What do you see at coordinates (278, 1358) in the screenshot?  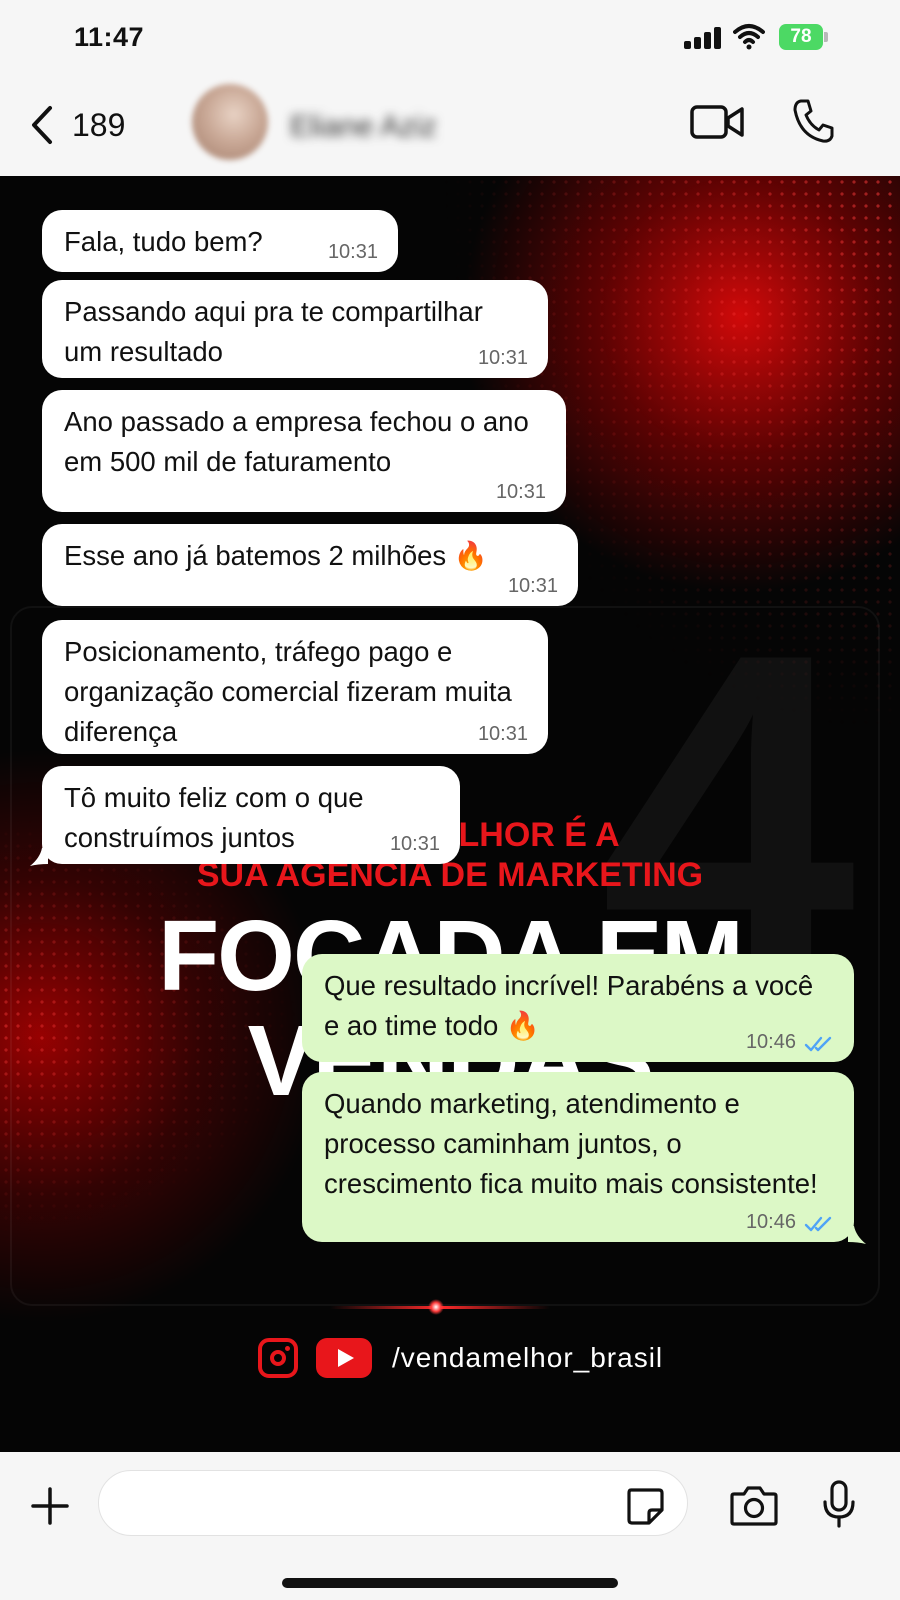 I see `instagram-icon` at bounding box center [278, 1358].